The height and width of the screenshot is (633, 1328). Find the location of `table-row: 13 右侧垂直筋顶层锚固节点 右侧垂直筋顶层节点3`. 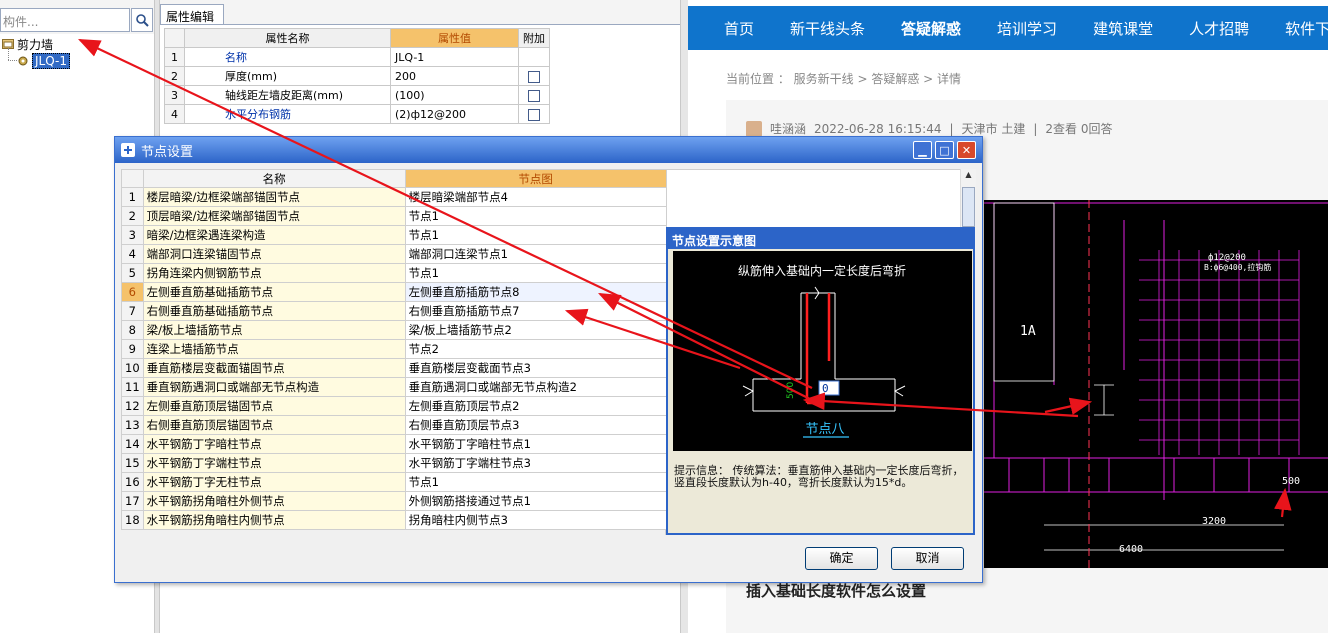

table-row: 13 右侧垂直筋顶层锚固节点 右侧垂直筋顶层节点3 is located at coordinates (394, 425).